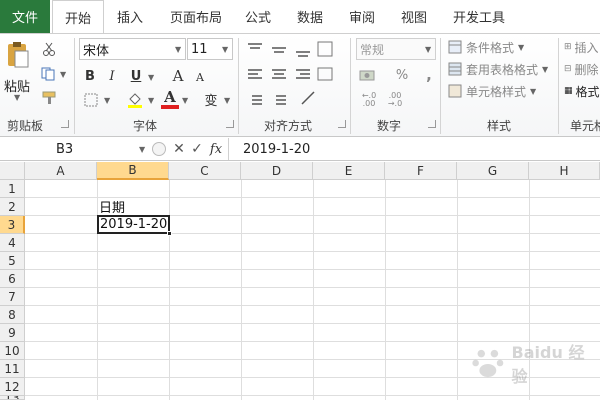 The height and width of the screenshot is (400, 600). I want to click on format-painter-icon, so click(49, 98).